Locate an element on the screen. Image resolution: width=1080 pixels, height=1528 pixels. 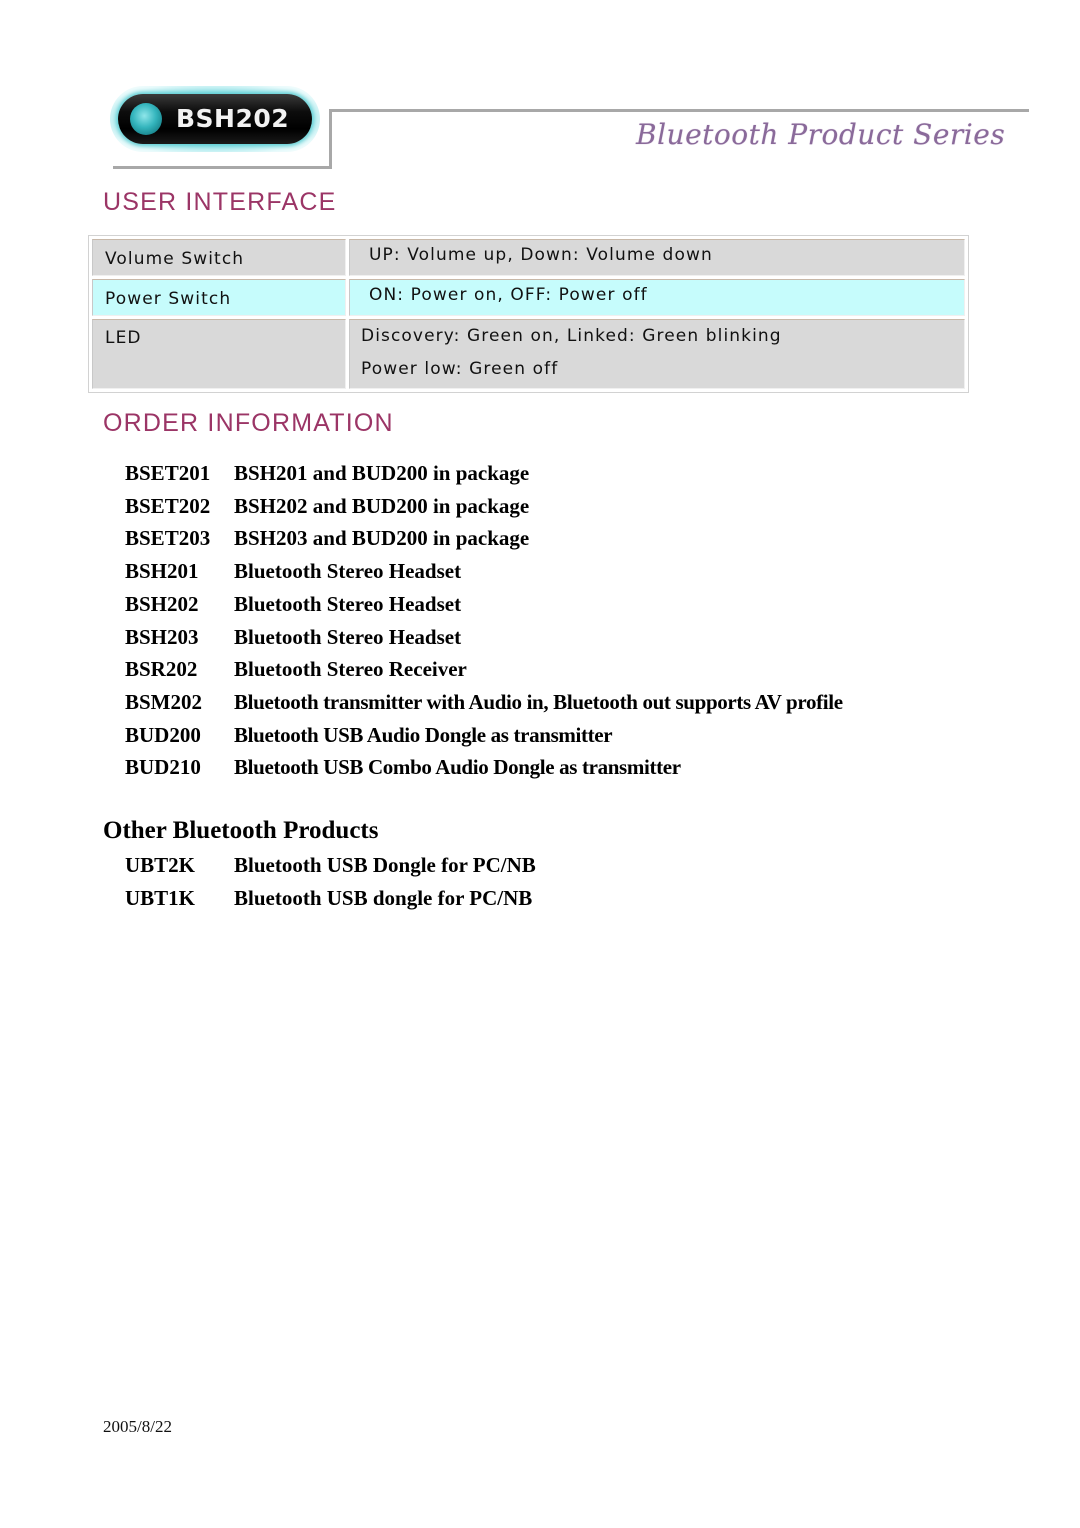
product-description: Bluetooth USB dongle for PC/NB is located at coordinates (383, 897).